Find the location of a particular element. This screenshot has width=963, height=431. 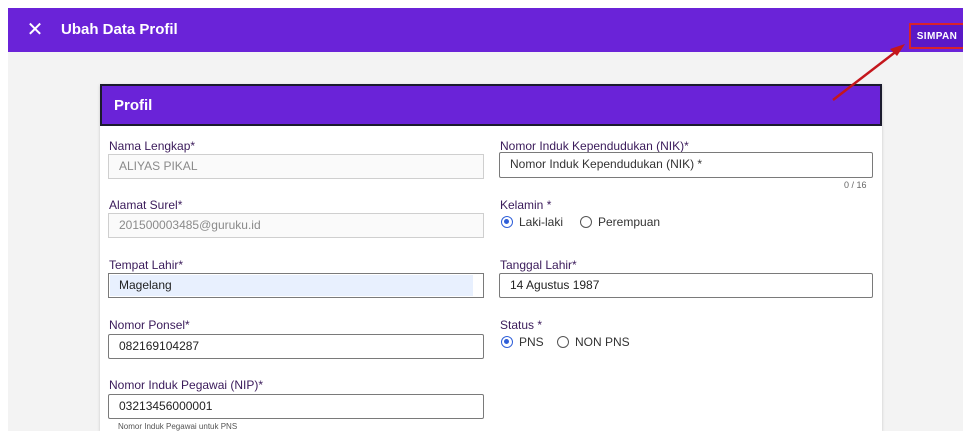

radio-pns: PNS is located at coordinates (522, 342).